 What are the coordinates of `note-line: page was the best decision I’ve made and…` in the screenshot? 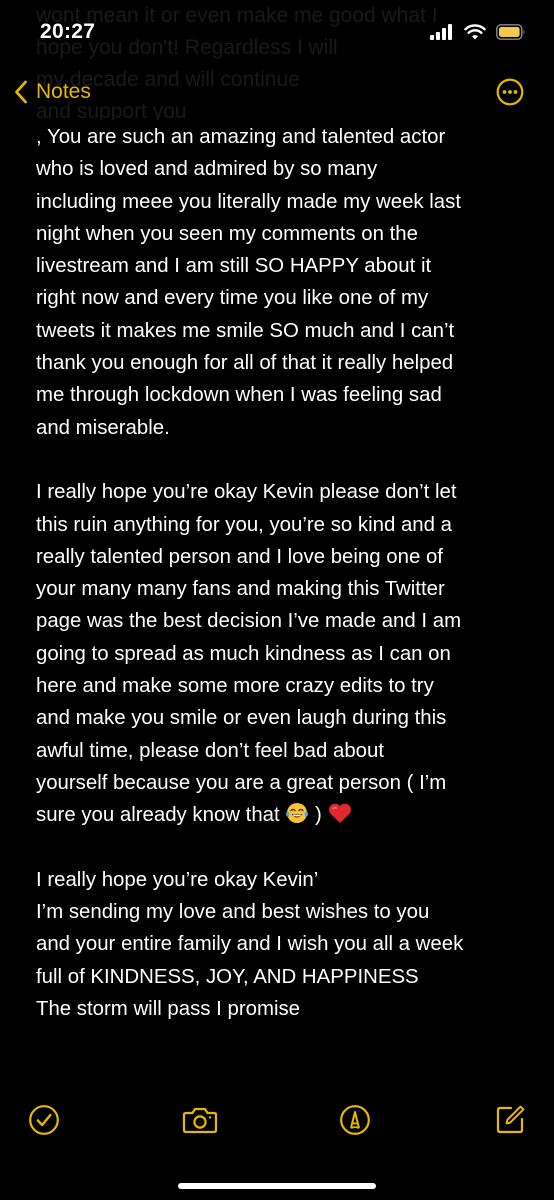 It's located at (249, 621).